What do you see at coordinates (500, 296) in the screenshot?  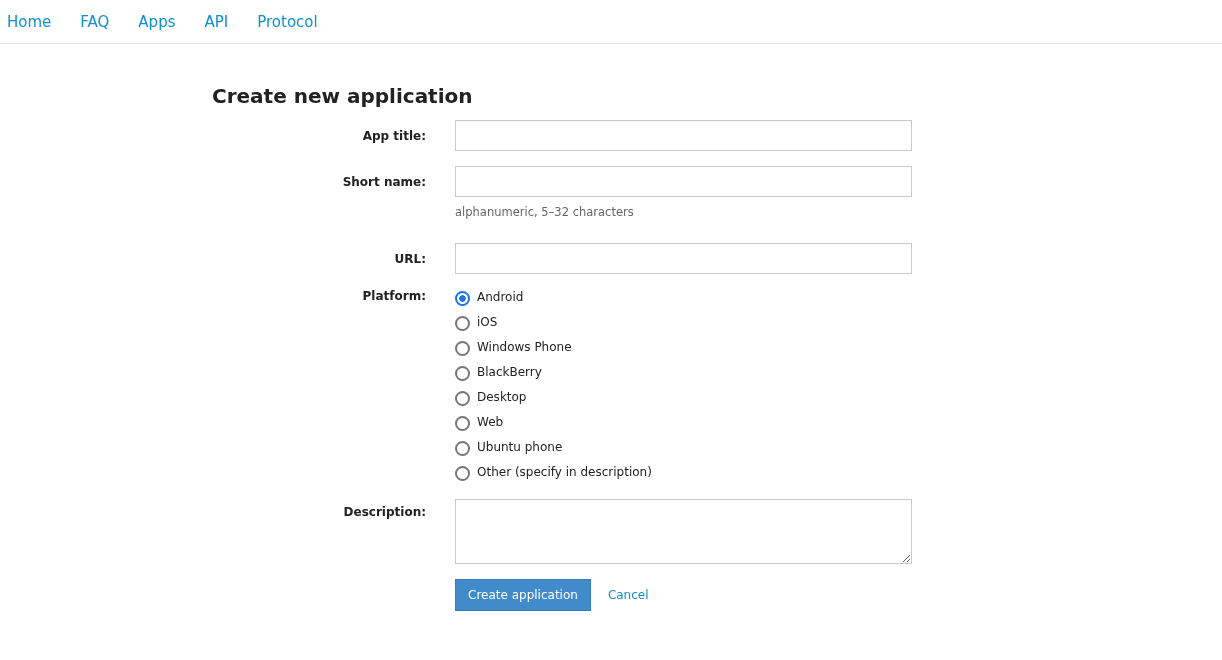 I see `radio-label: Android` at bounding box center [500, 296].